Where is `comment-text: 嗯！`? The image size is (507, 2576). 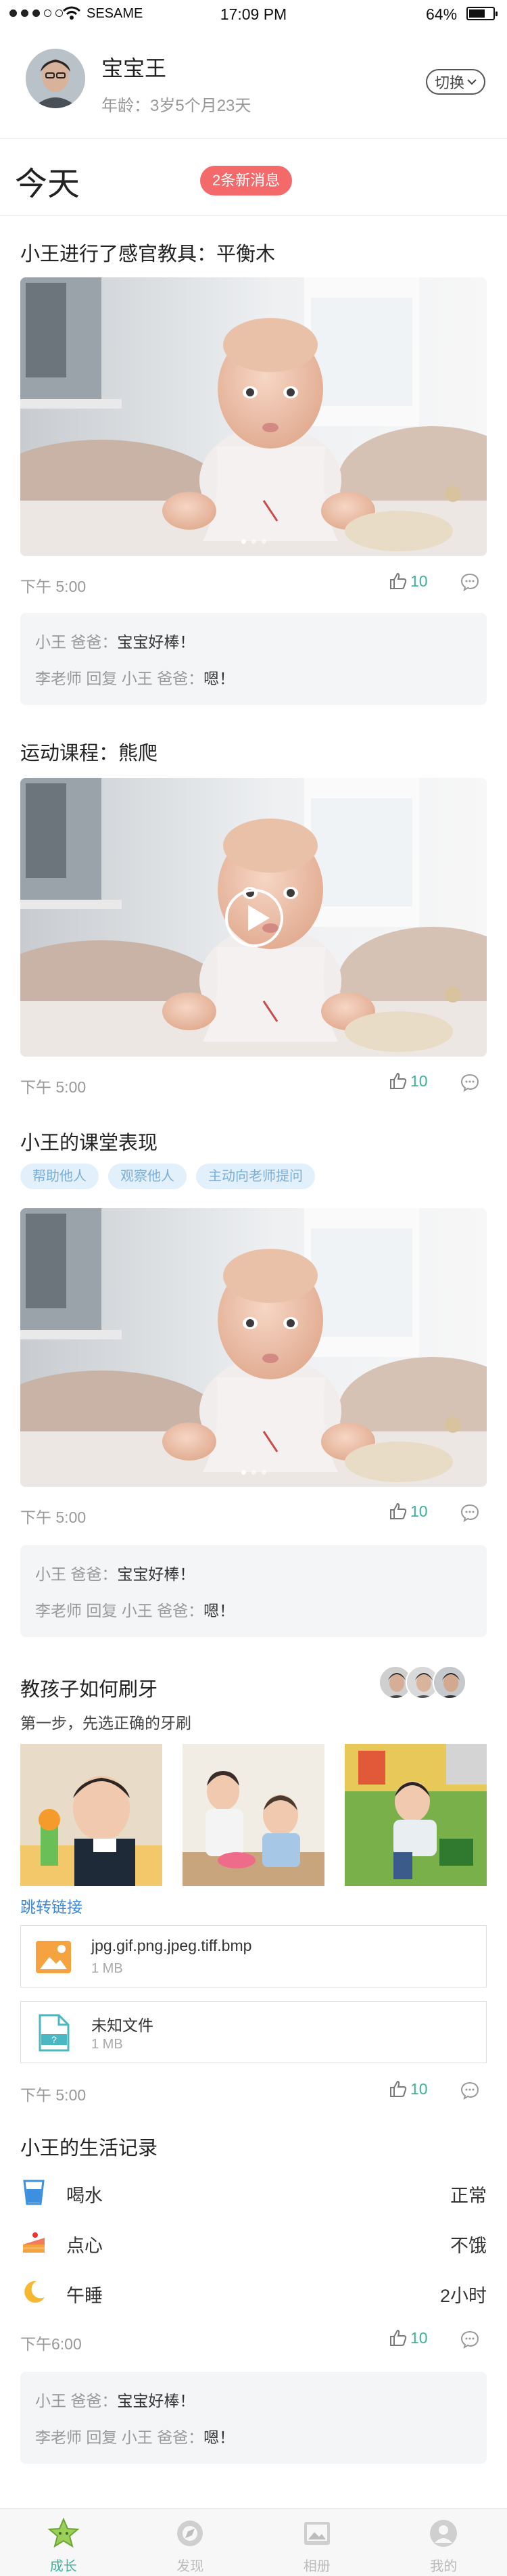
comment-text: 嗯！ is located at coordinates (219, 678).